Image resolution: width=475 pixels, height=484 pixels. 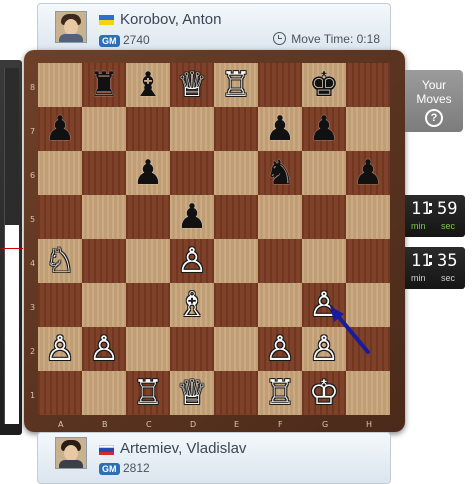 I want to click on black-rook-b8: ♜, so click(x=104, y=85).